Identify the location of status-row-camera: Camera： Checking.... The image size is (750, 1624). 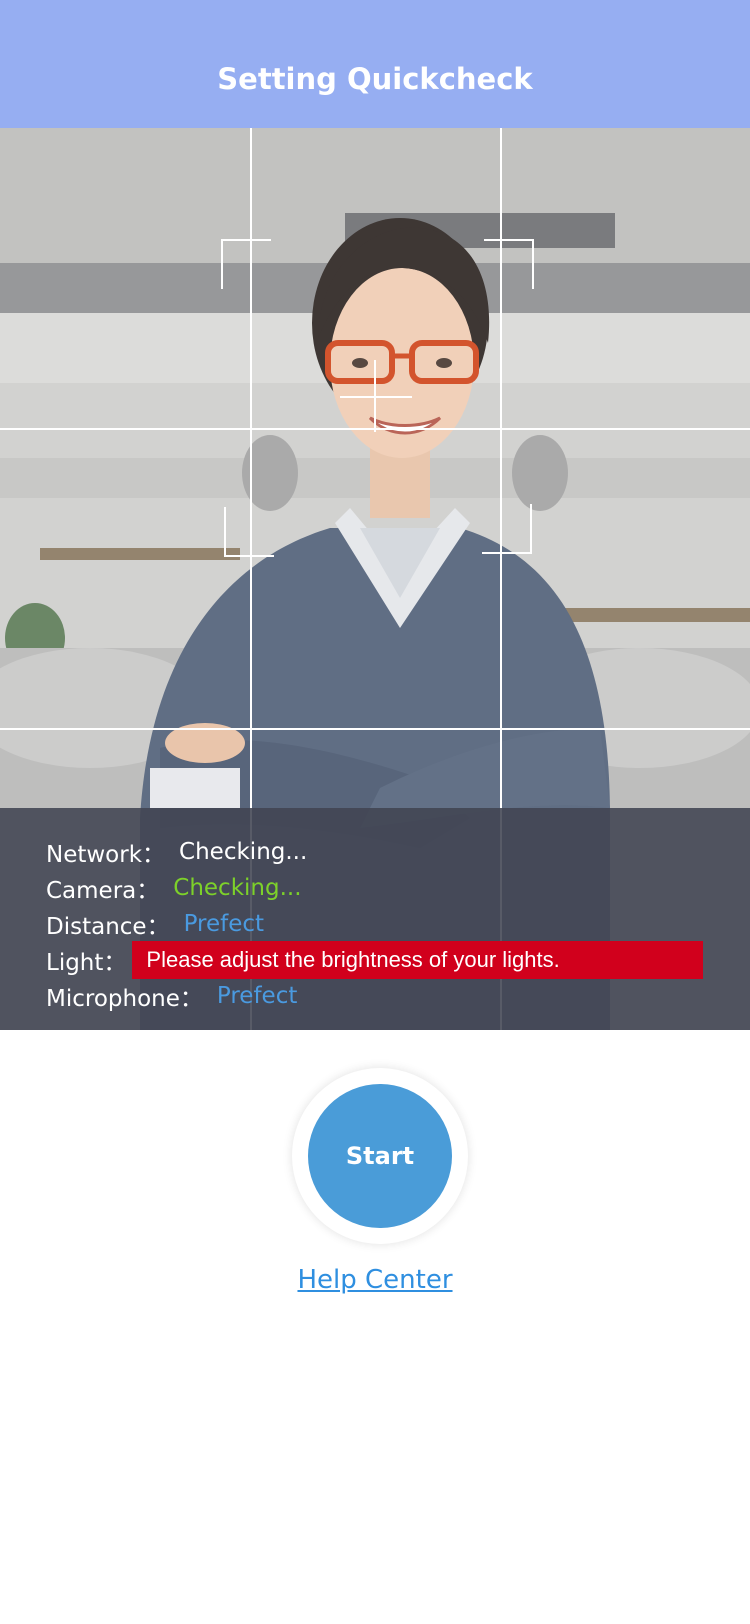
(174, 888).